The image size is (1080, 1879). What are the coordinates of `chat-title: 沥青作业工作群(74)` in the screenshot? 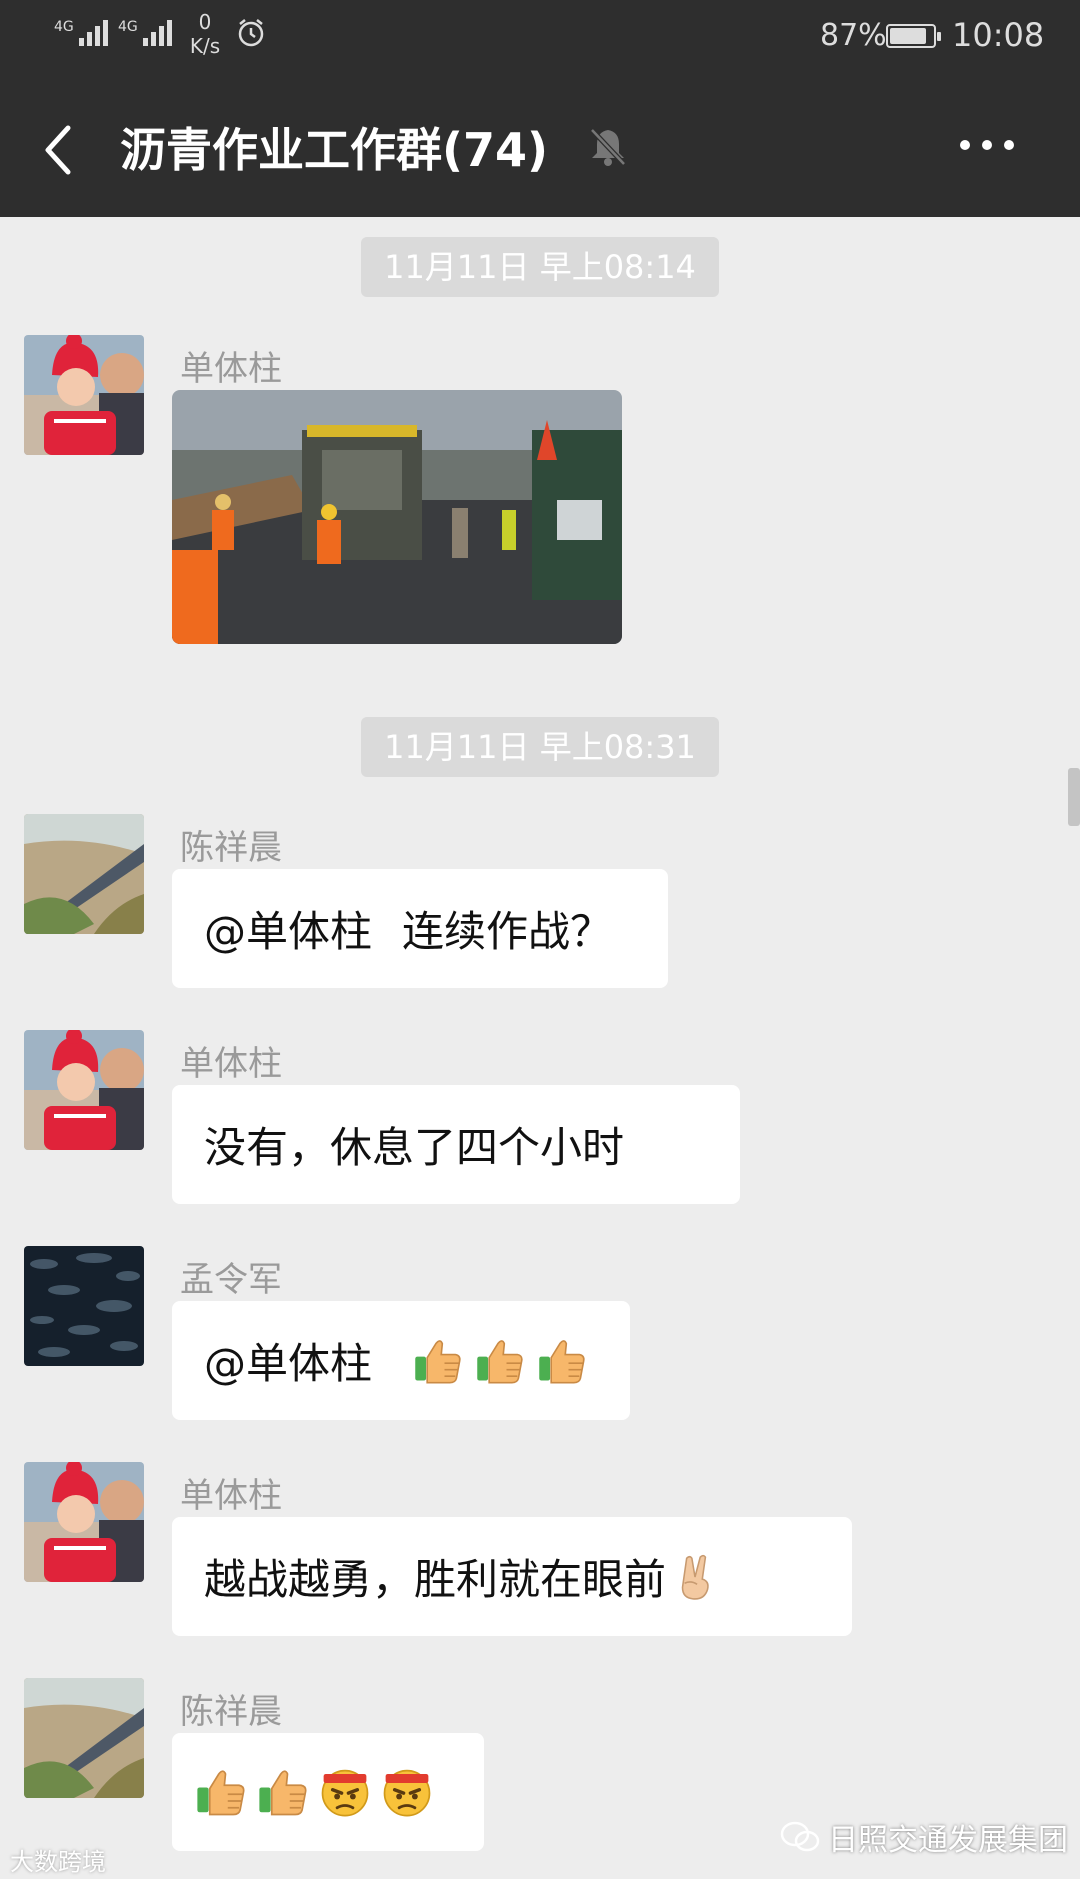 It's located at (334, 150).